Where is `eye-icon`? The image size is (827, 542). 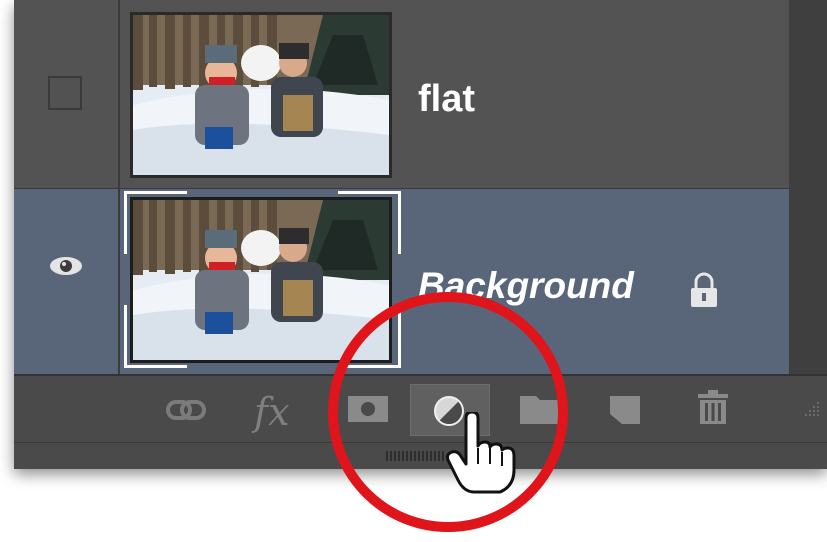 eye-icon is located at coordinates (66, 266).